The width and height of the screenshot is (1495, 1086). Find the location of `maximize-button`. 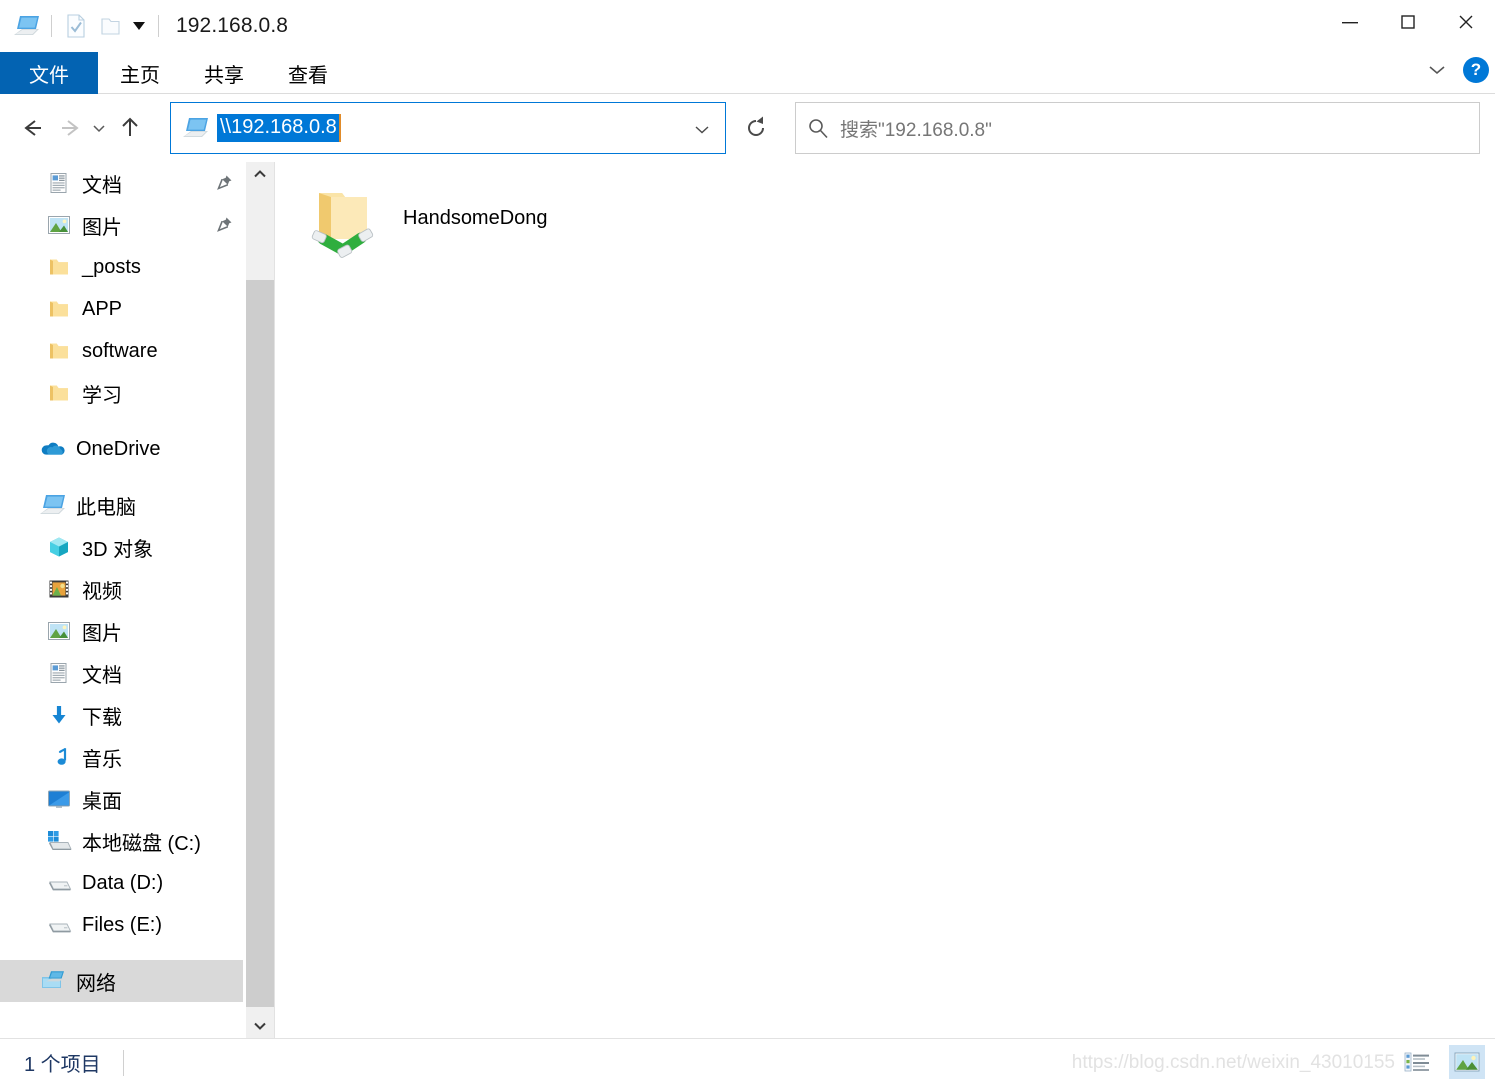

maximize-button is located at coordinates (1408, 22).